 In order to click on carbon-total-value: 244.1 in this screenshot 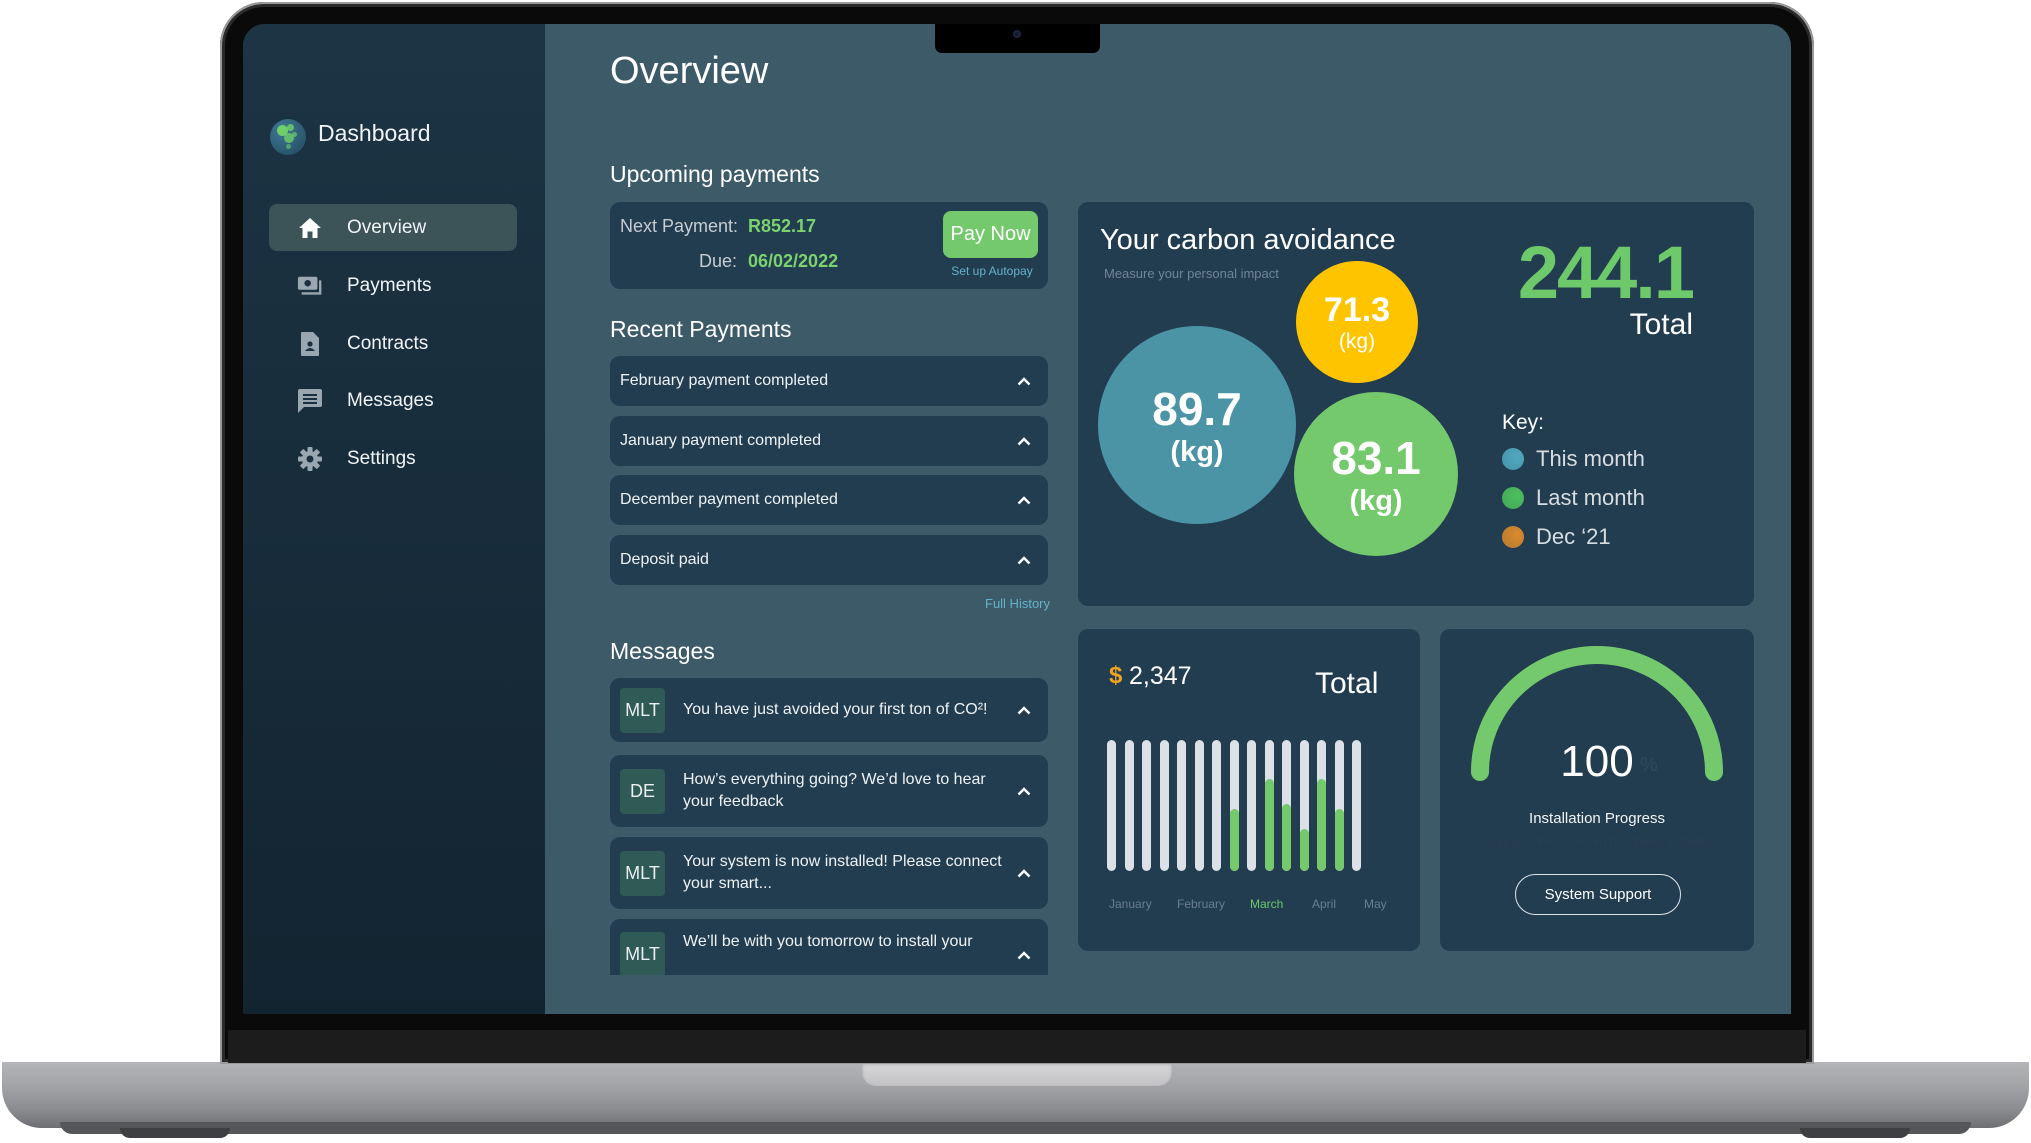, I will do `click(1606, 272)`.